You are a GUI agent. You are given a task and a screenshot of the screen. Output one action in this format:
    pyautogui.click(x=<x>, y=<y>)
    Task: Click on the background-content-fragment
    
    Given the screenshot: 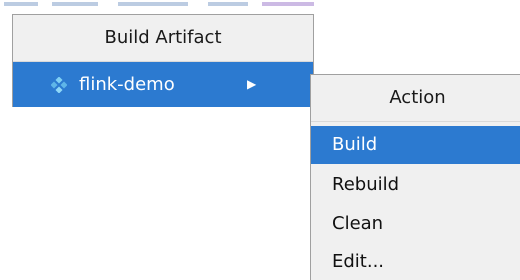 What is the action you would take?
    pyautogui.click(x=165, y=6)
    